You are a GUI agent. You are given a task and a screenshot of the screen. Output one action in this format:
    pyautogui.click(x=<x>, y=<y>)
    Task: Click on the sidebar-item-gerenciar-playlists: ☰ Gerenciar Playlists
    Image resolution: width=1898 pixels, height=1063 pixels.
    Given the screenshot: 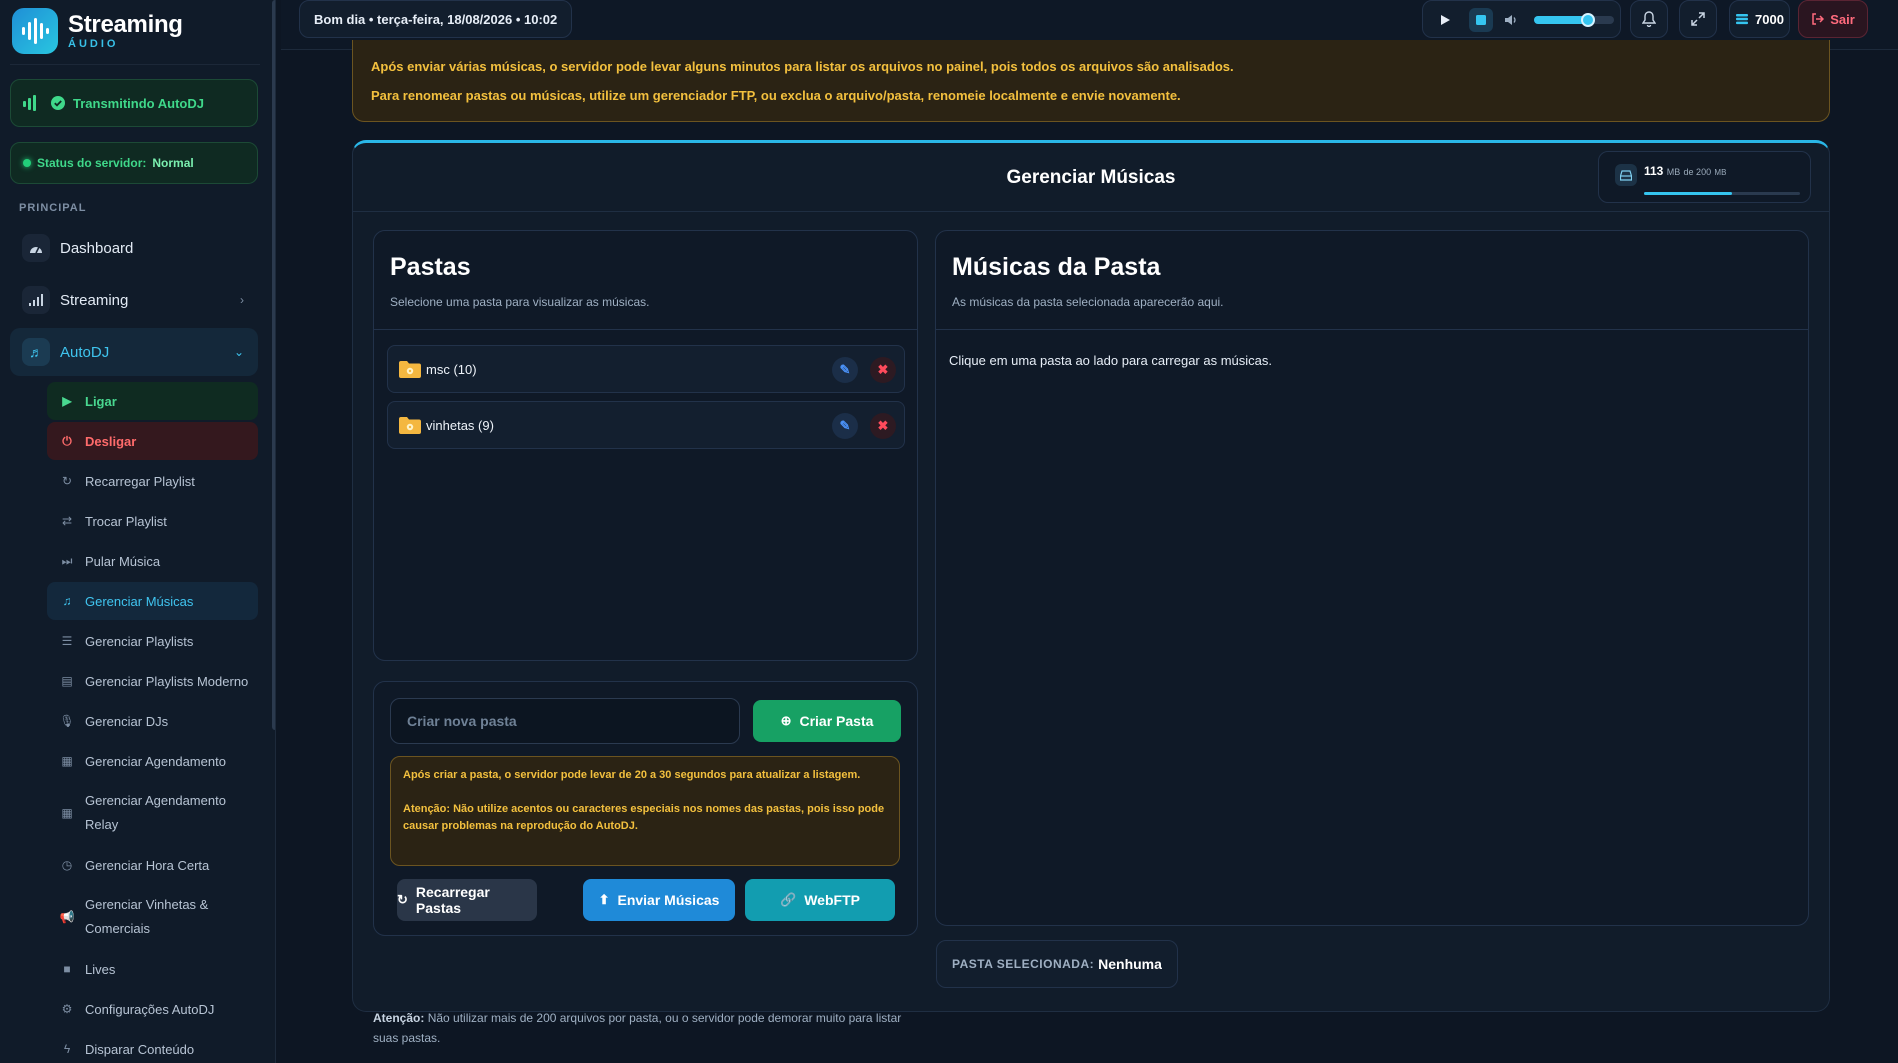 What is the action you would take?
    pyautogui.click(x=152, y=641)
    